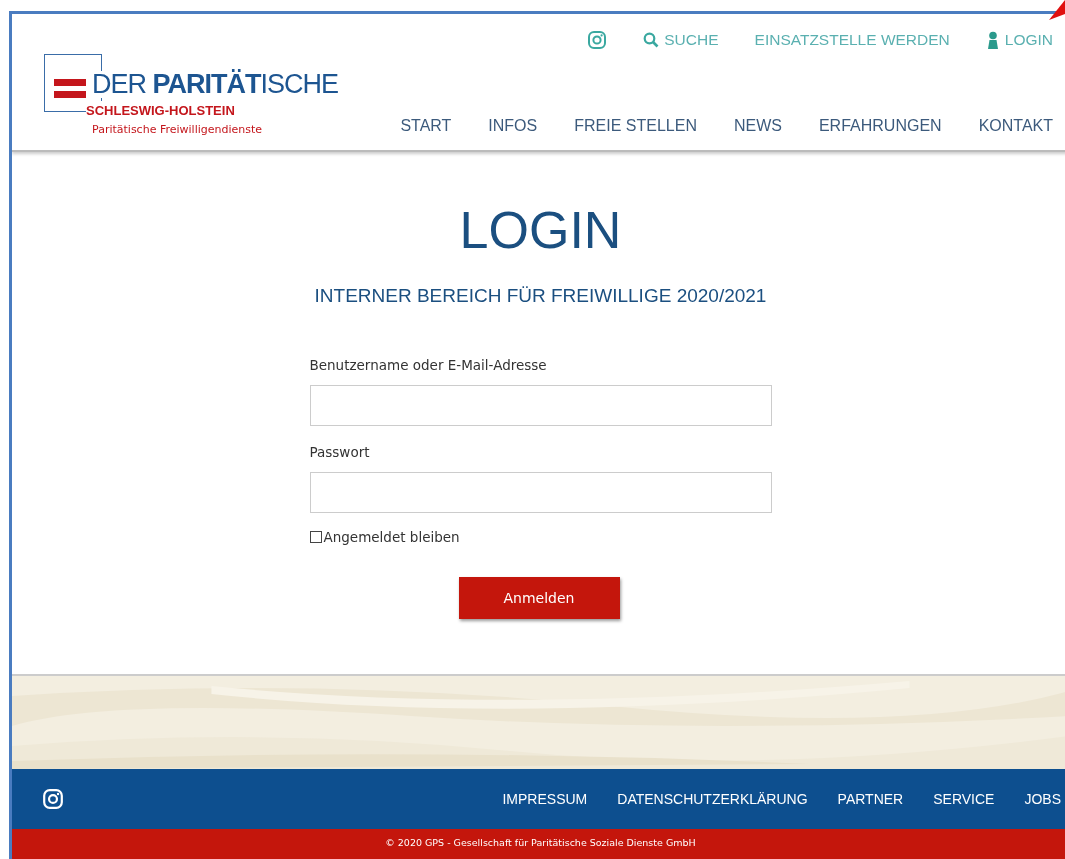 The width and height of the screenshot is (1065, 859). Describe the element at coordinates (1015, 126) in the screenshot. I see `nav-link: KONTAKT` at that location.